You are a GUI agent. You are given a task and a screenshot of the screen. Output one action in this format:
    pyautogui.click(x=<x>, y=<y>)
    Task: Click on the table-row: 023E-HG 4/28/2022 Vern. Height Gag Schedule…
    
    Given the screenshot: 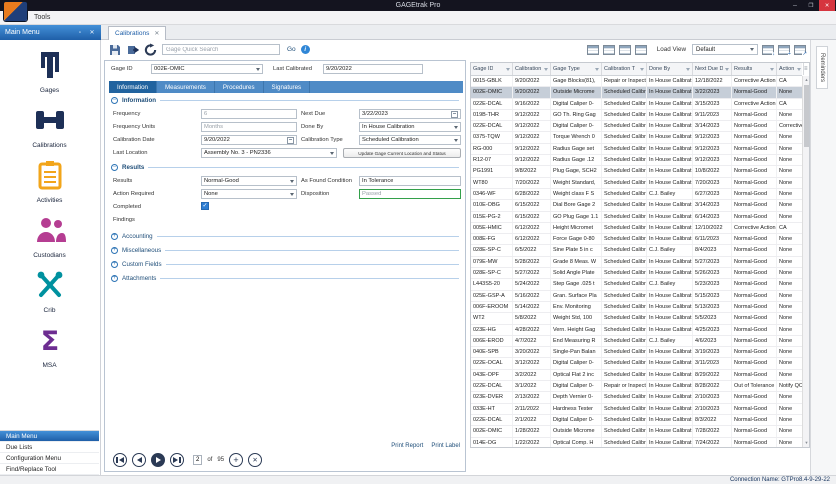 What is the action you would take?
    pyautogui.click(x=637, y=330)
    